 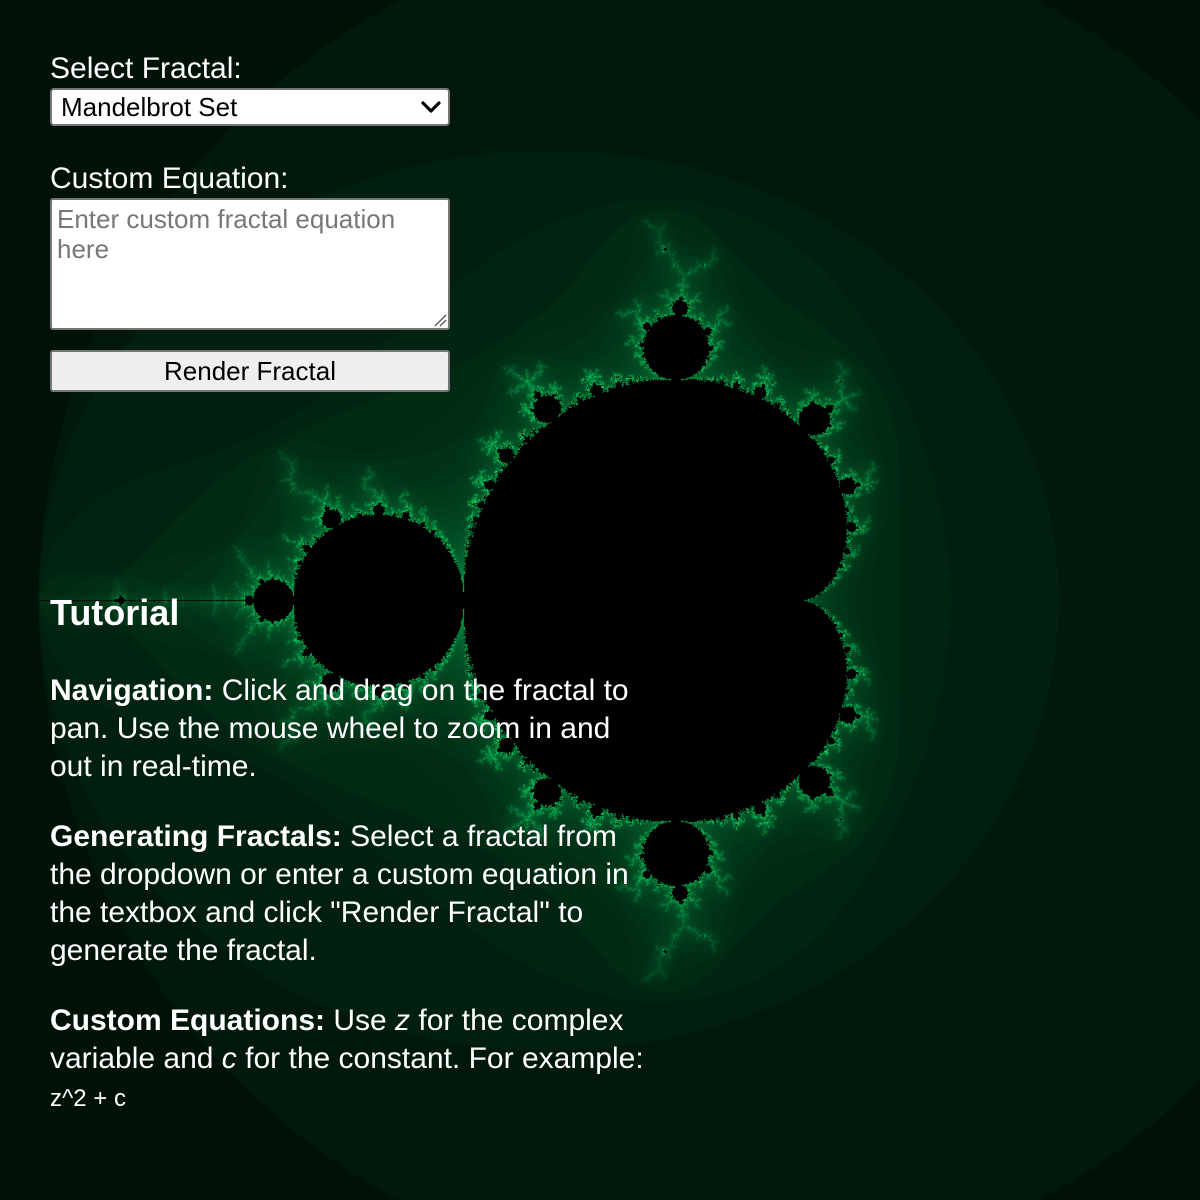 I want to click on navigation-heading: Navigation:, so click(x=132, y=690).